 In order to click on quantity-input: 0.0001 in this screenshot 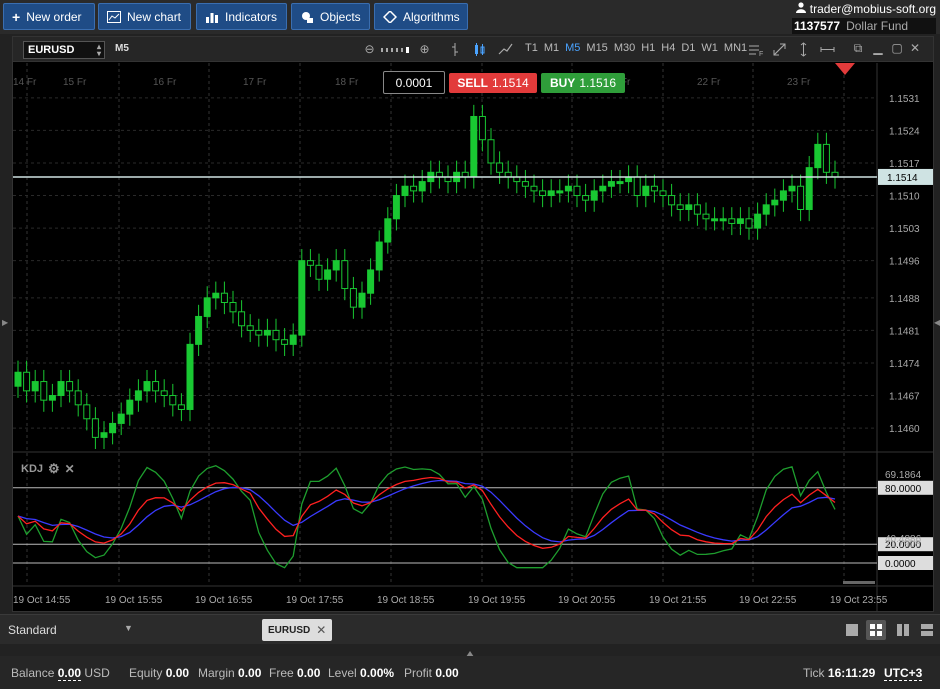, I will do `click(414, 82)`.